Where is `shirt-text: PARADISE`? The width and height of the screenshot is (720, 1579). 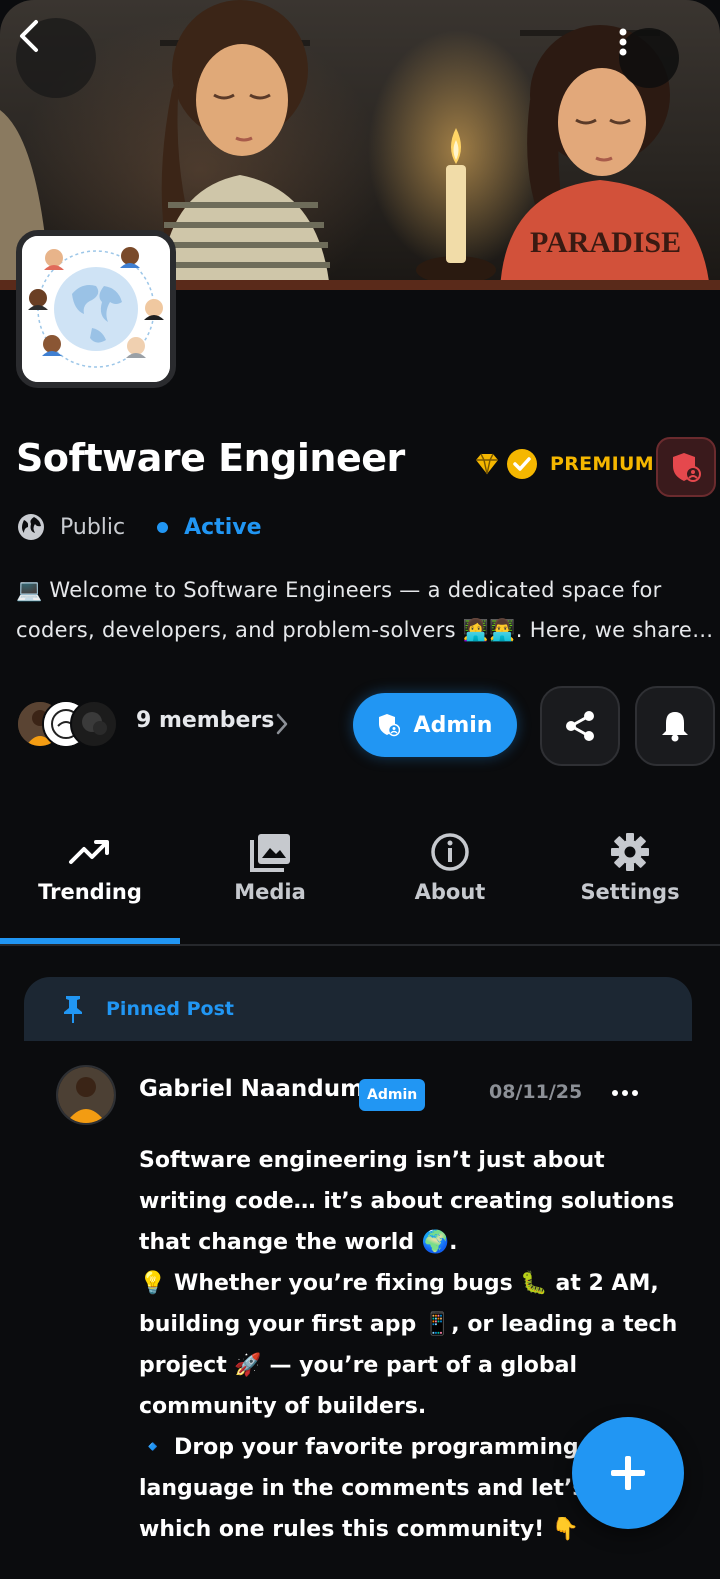 shirt-text: PARADISE is located at coordinates (605, 242).